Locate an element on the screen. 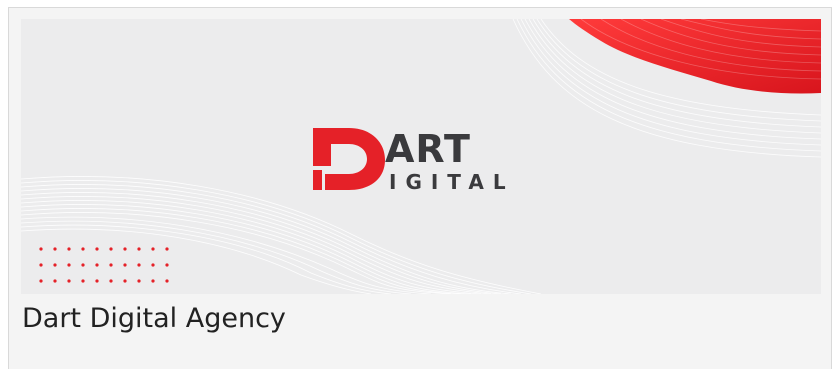 This screenshot has width=840, height=369. logo-word-art: ART is located at coordinates (428, 149).